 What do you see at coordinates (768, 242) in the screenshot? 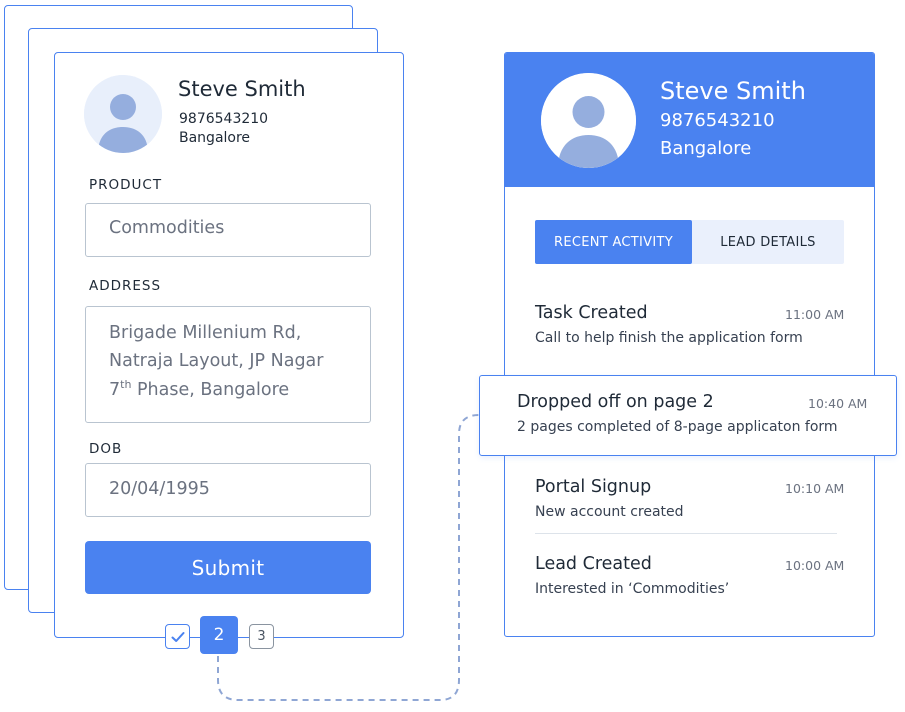
I see `tab-lead-details: LEAD DETAILS` at bounding box center [768, 242].